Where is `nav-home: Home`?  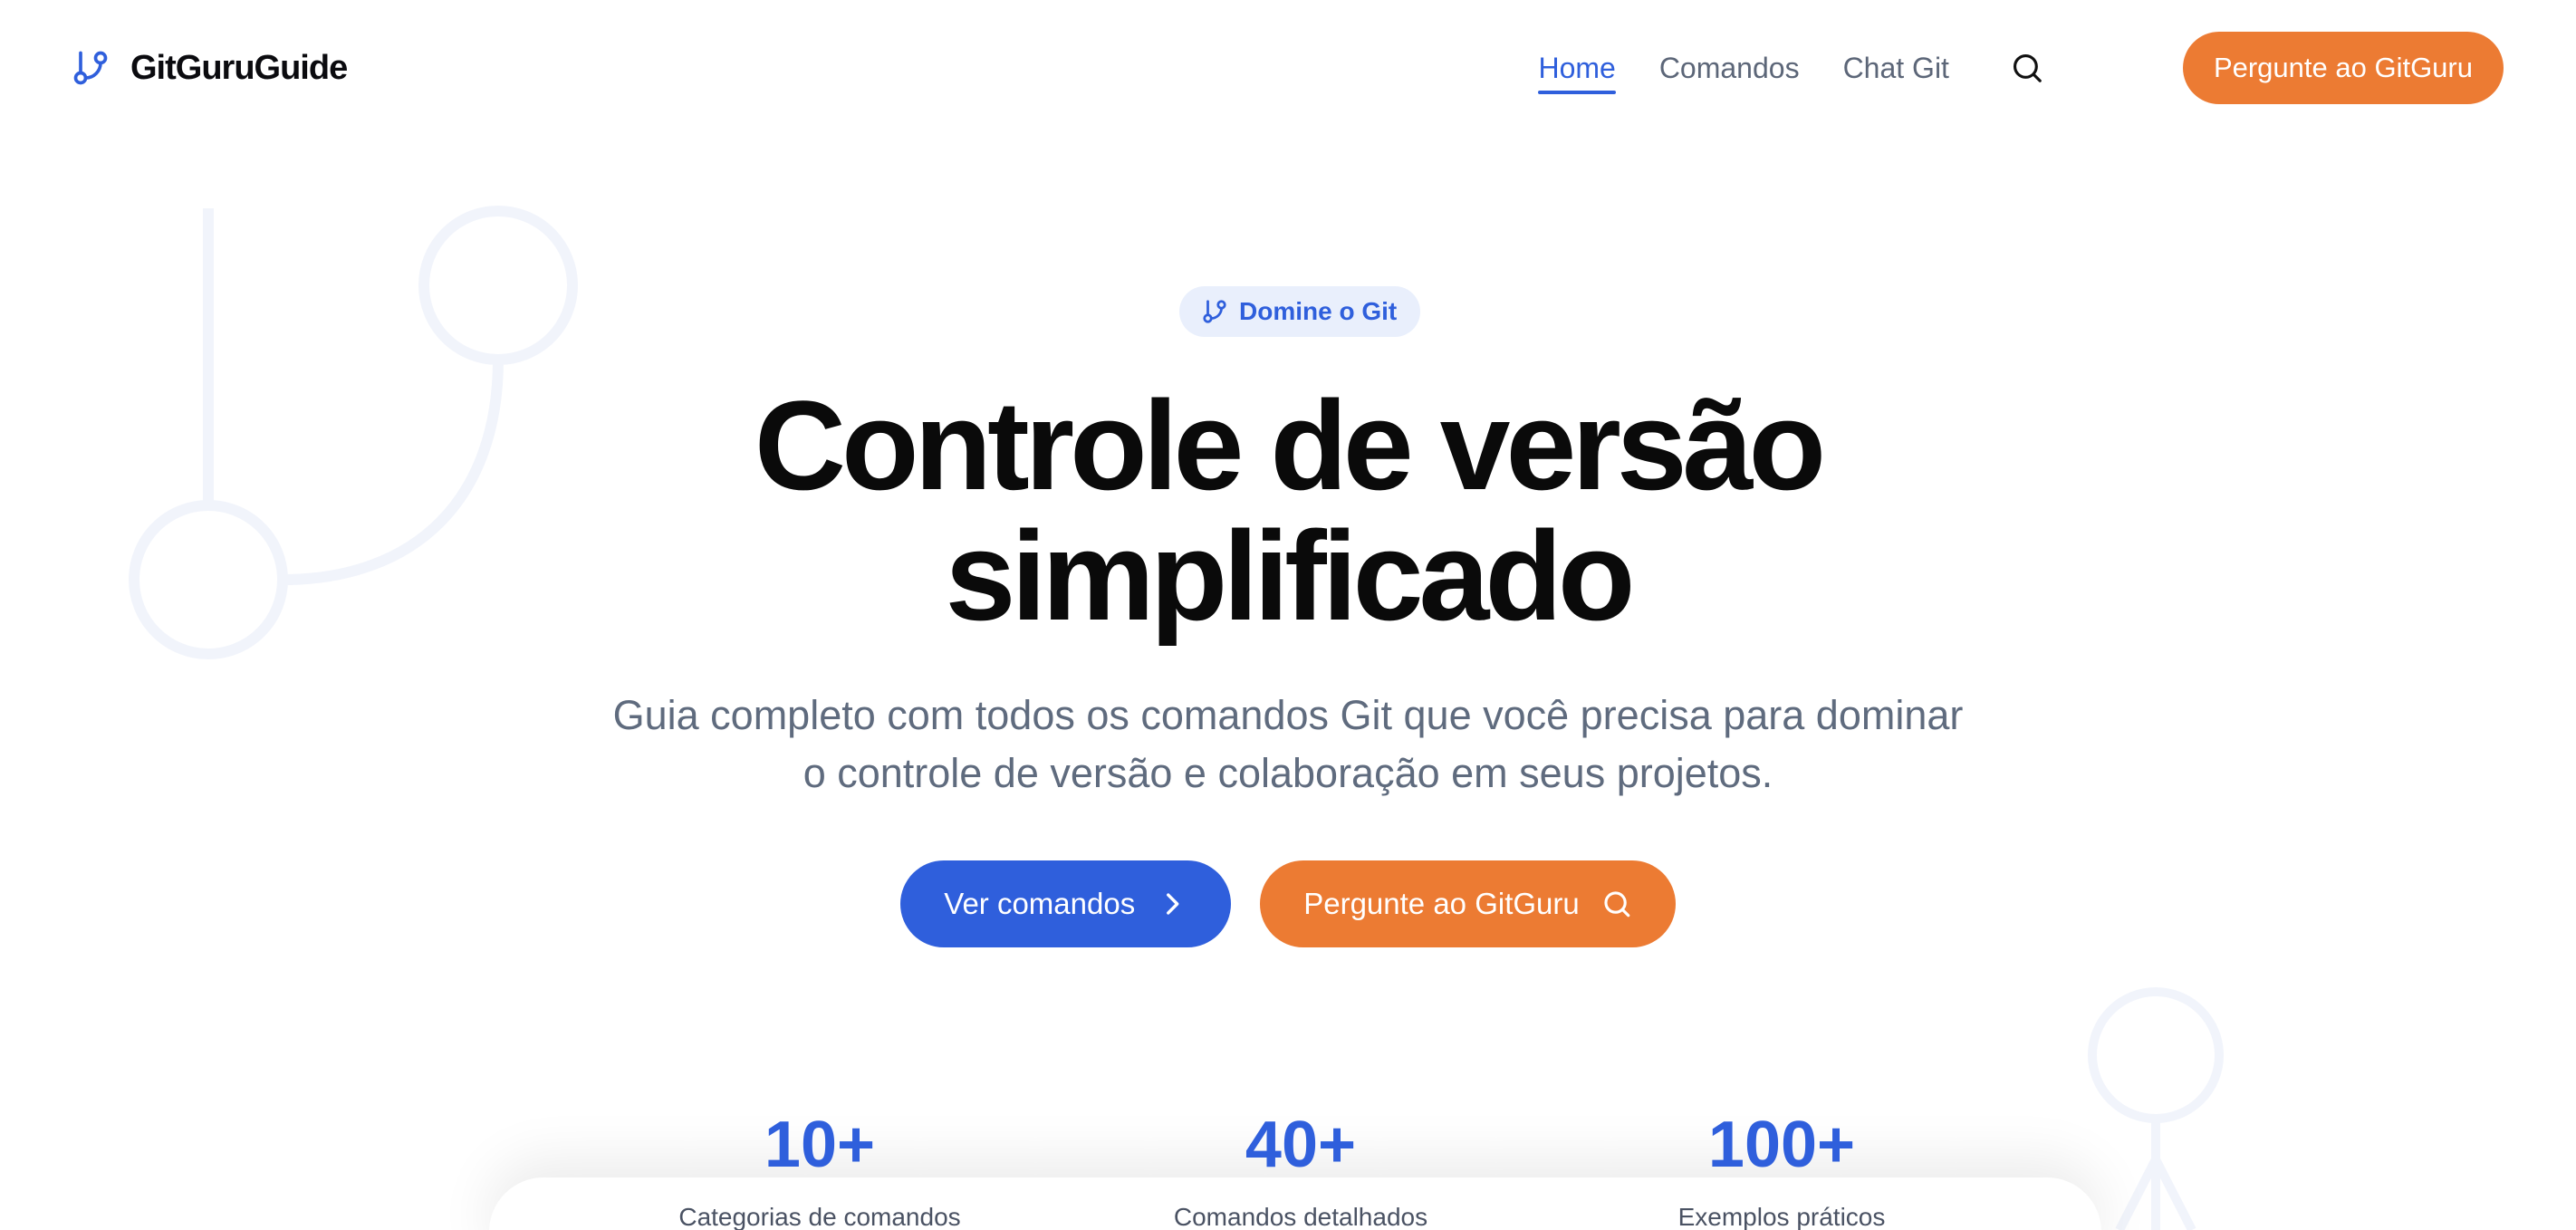
nav-home: Home is located at coordinates (1577, 68).